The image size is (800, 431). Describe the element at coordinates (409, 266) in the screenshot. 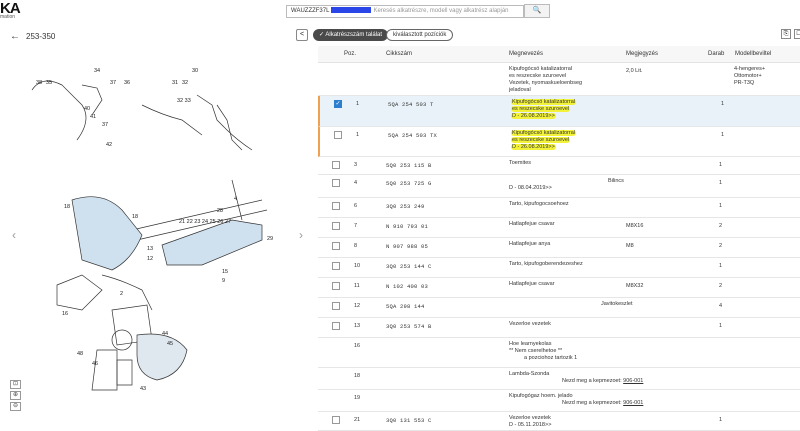

I see `row-code: 3Q0 253 144 C` at that location.